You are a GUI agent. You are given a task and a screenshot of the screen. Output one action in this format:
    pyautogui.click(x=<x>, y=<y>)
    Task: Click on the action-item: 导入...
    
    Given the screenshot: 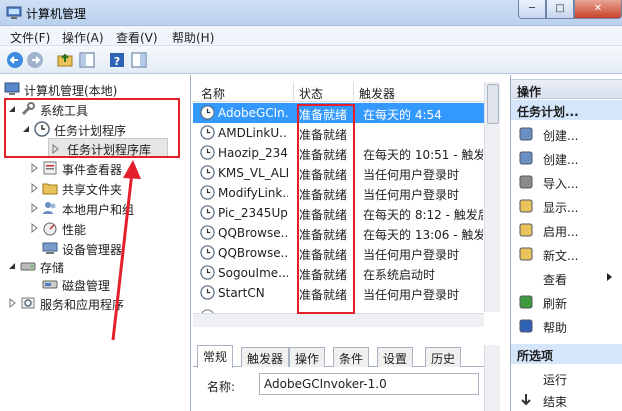 What is the action you would take?
    pyautogui.click(x=566, y=182)
    